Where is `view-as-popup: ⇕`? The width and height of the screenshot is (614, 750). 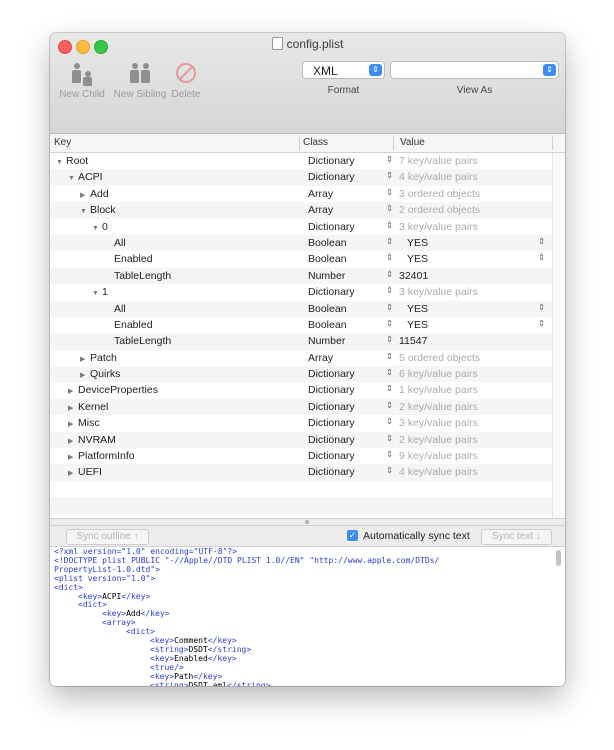 view-as-popup: ⇕ is located at coordinates (474, 70).